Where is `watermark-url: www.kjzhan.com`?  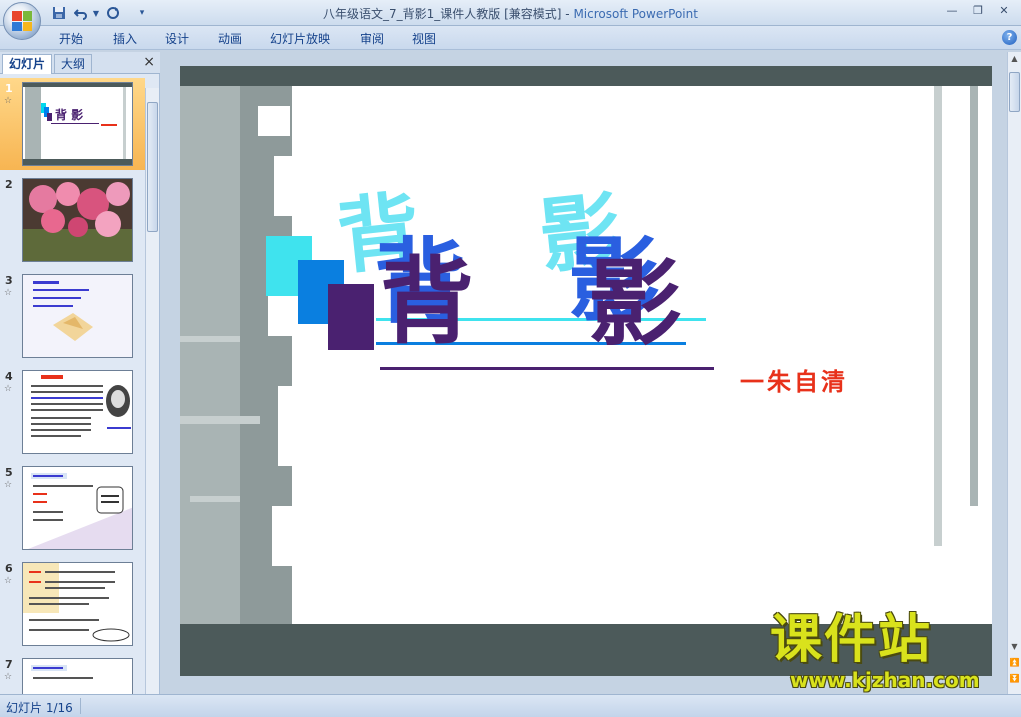
watermark-url: www.kjzhan.com is located at coordinates (885, 680).